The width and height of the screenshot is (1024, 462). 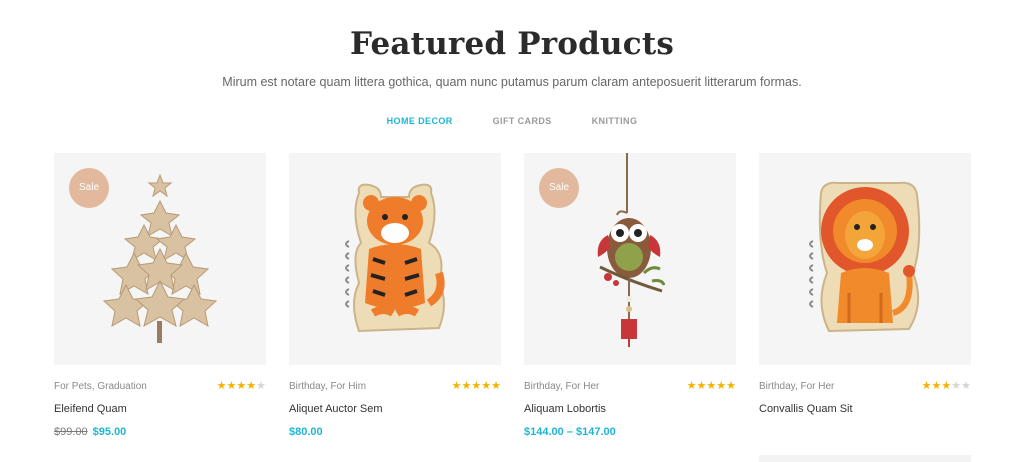 What do you see at coordinates (630, 432) in the screenshot?
I see `product-price: $144.00 – $147.00` at bounding box center [630, 432].